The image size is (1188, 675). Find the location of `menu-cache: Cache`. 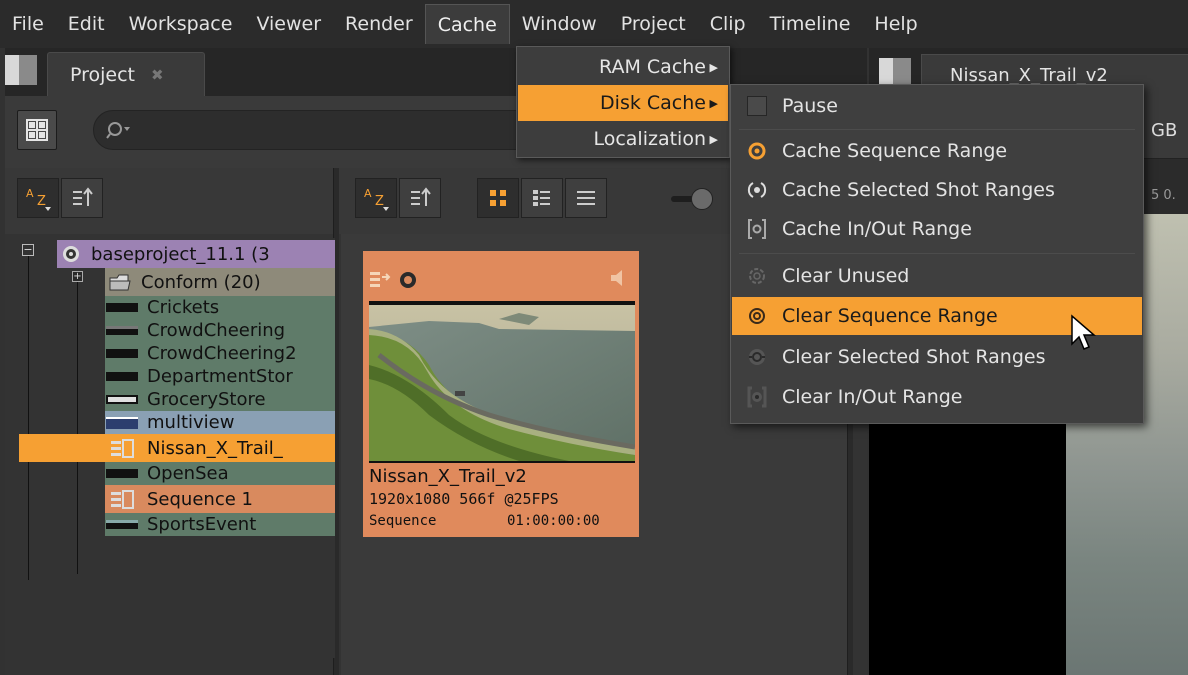

menu-cache: Cache is located at coordinates (467, 24).